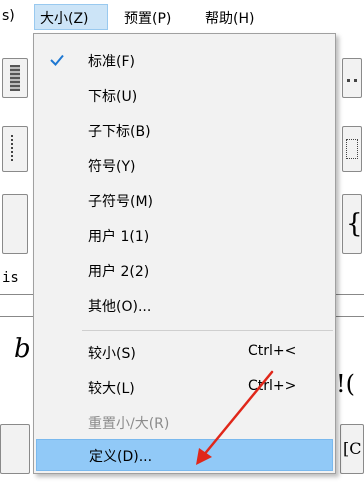 The height and width of the screenshot is (491, 364). I want to click on background-text: b, so click(22, 349).